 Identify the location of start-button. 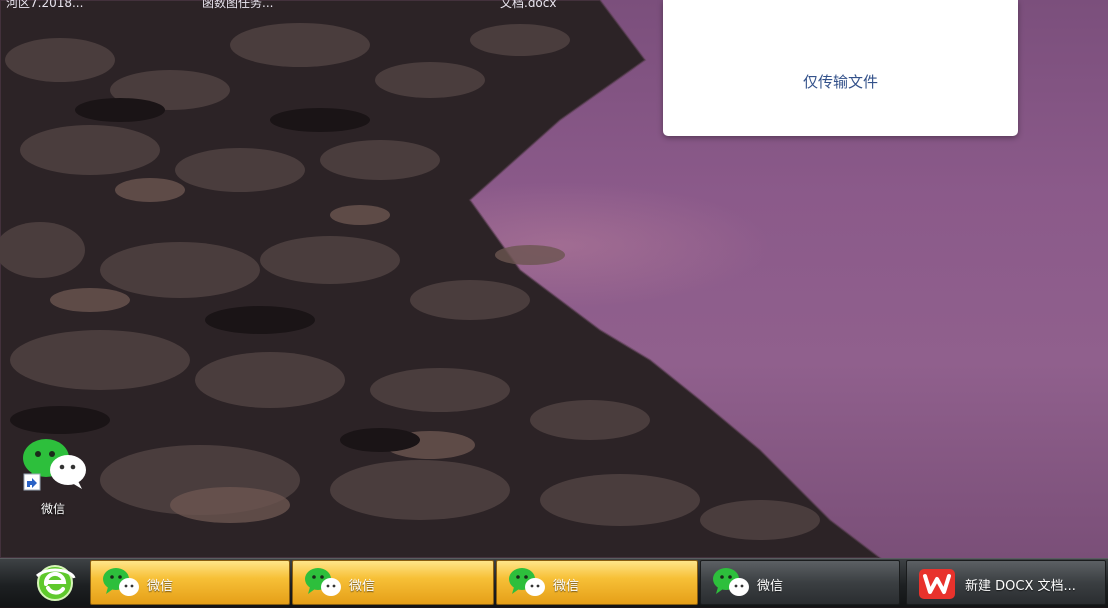
(47, 583).